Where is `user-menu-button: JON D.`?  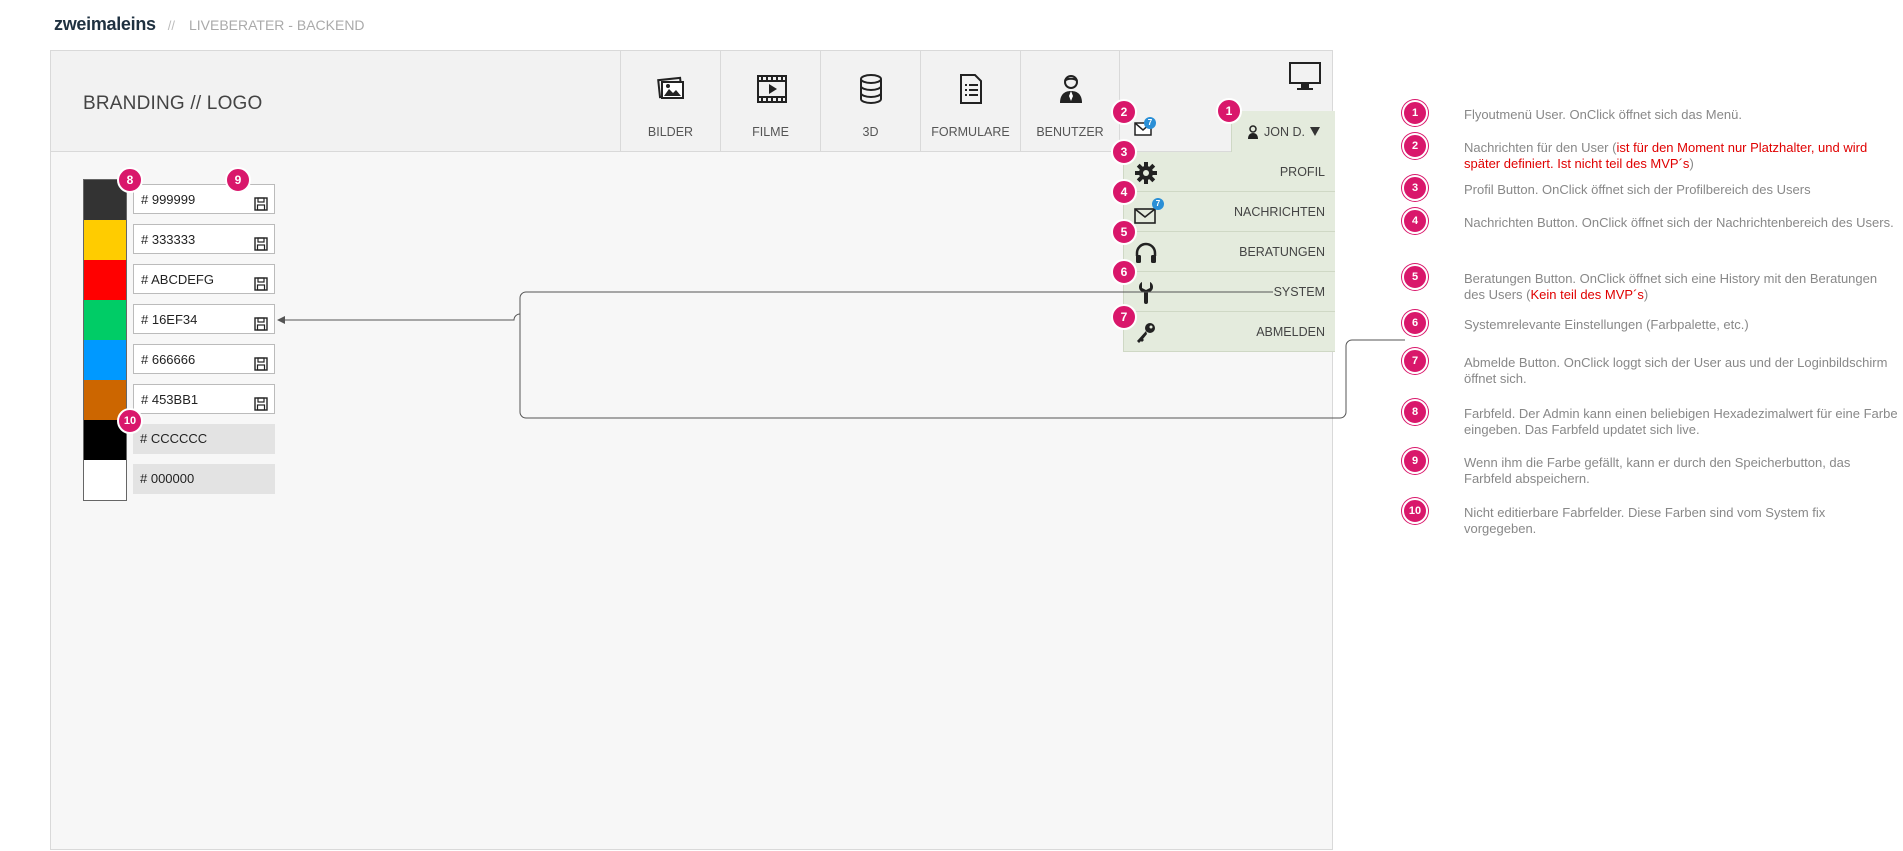 user-menu-button: JON D. is located at coordinates (1283, 131).